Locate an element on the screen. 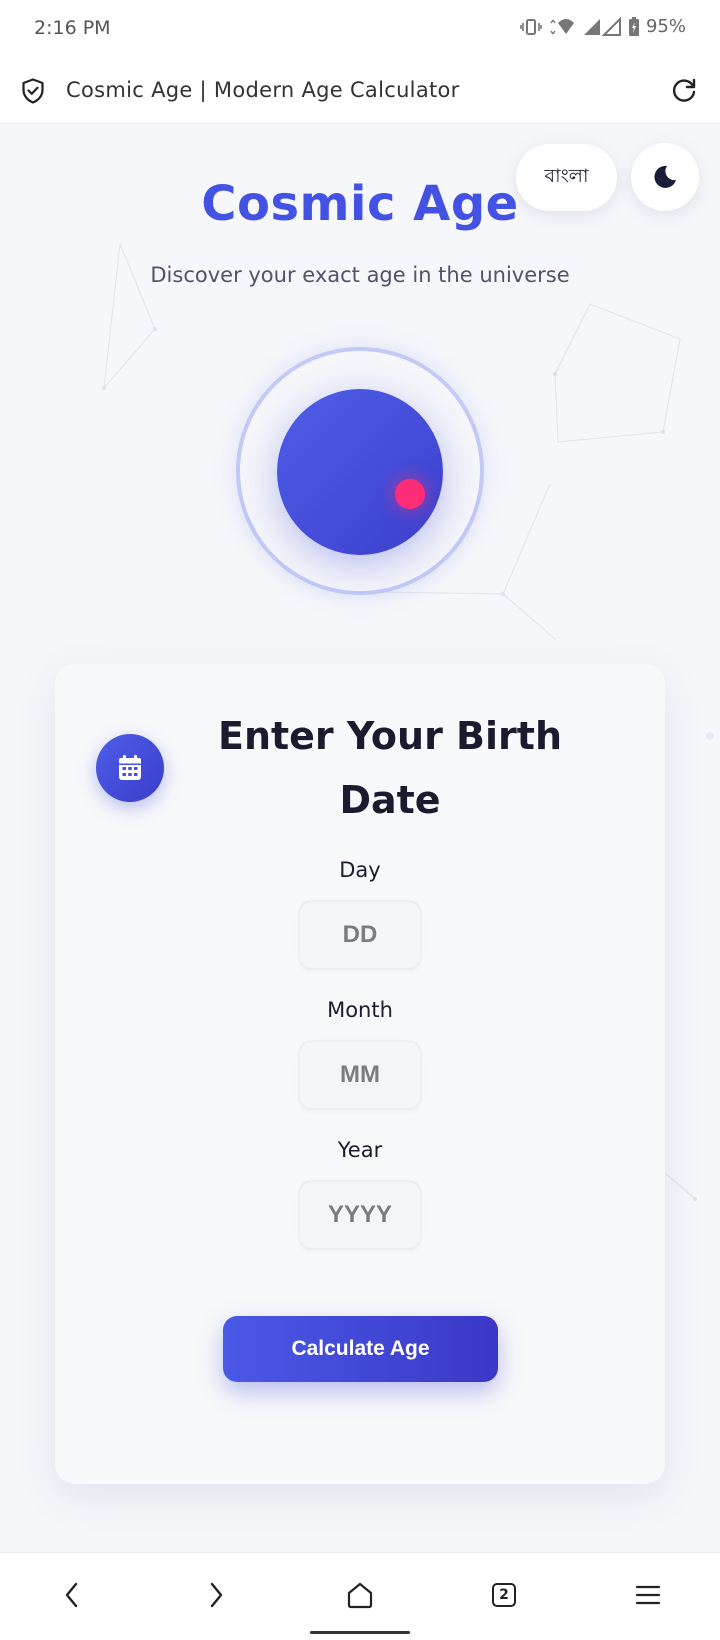  browser-toolbar: Cosmic Age | Modern Age Calculator is located at coordinates (360, 91).